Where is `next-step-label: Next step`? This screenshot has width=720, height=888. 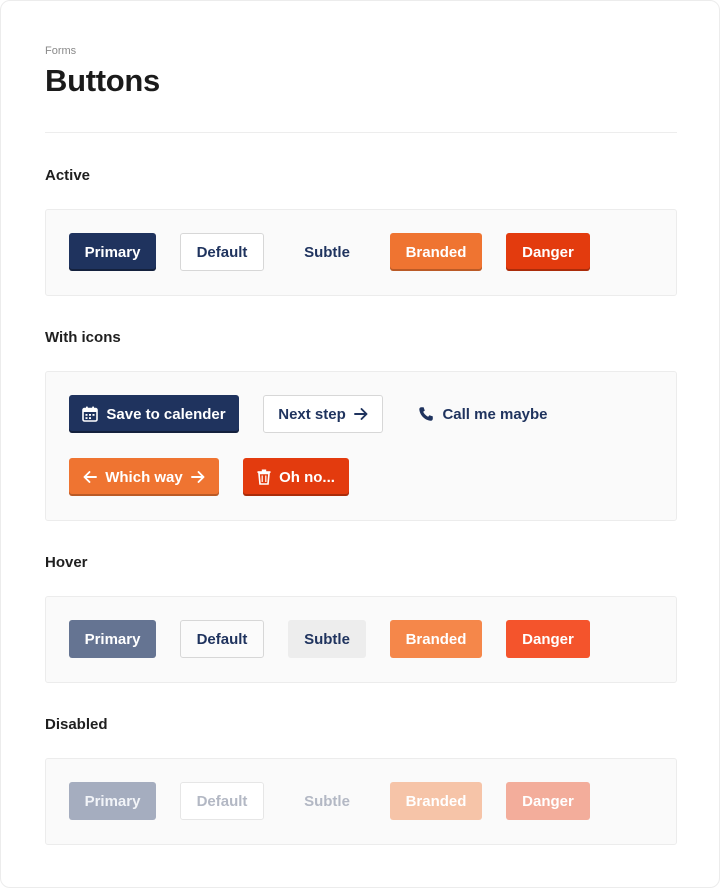 next-step-label: Next step is located at coordinates (312, 414).